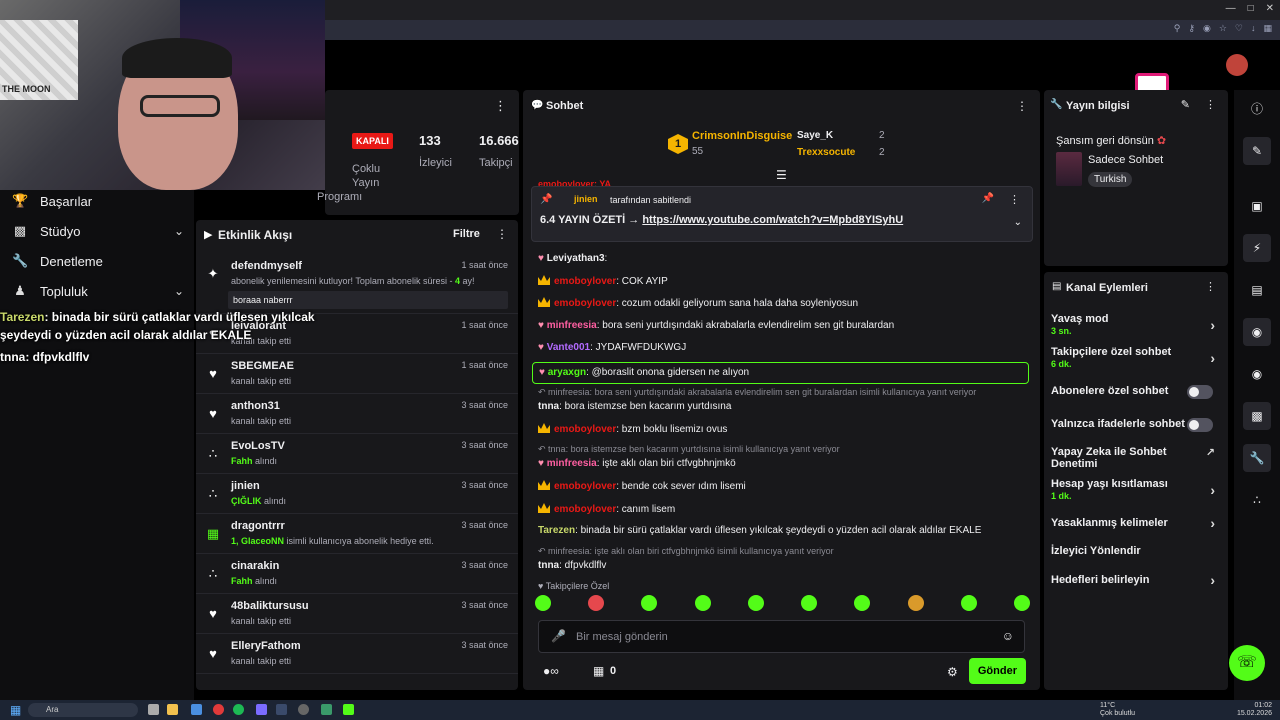  What do you see at coordinates (598, 671) in the screenshot?
I see `store-icon: ▦` at bounding box center [598, 671].